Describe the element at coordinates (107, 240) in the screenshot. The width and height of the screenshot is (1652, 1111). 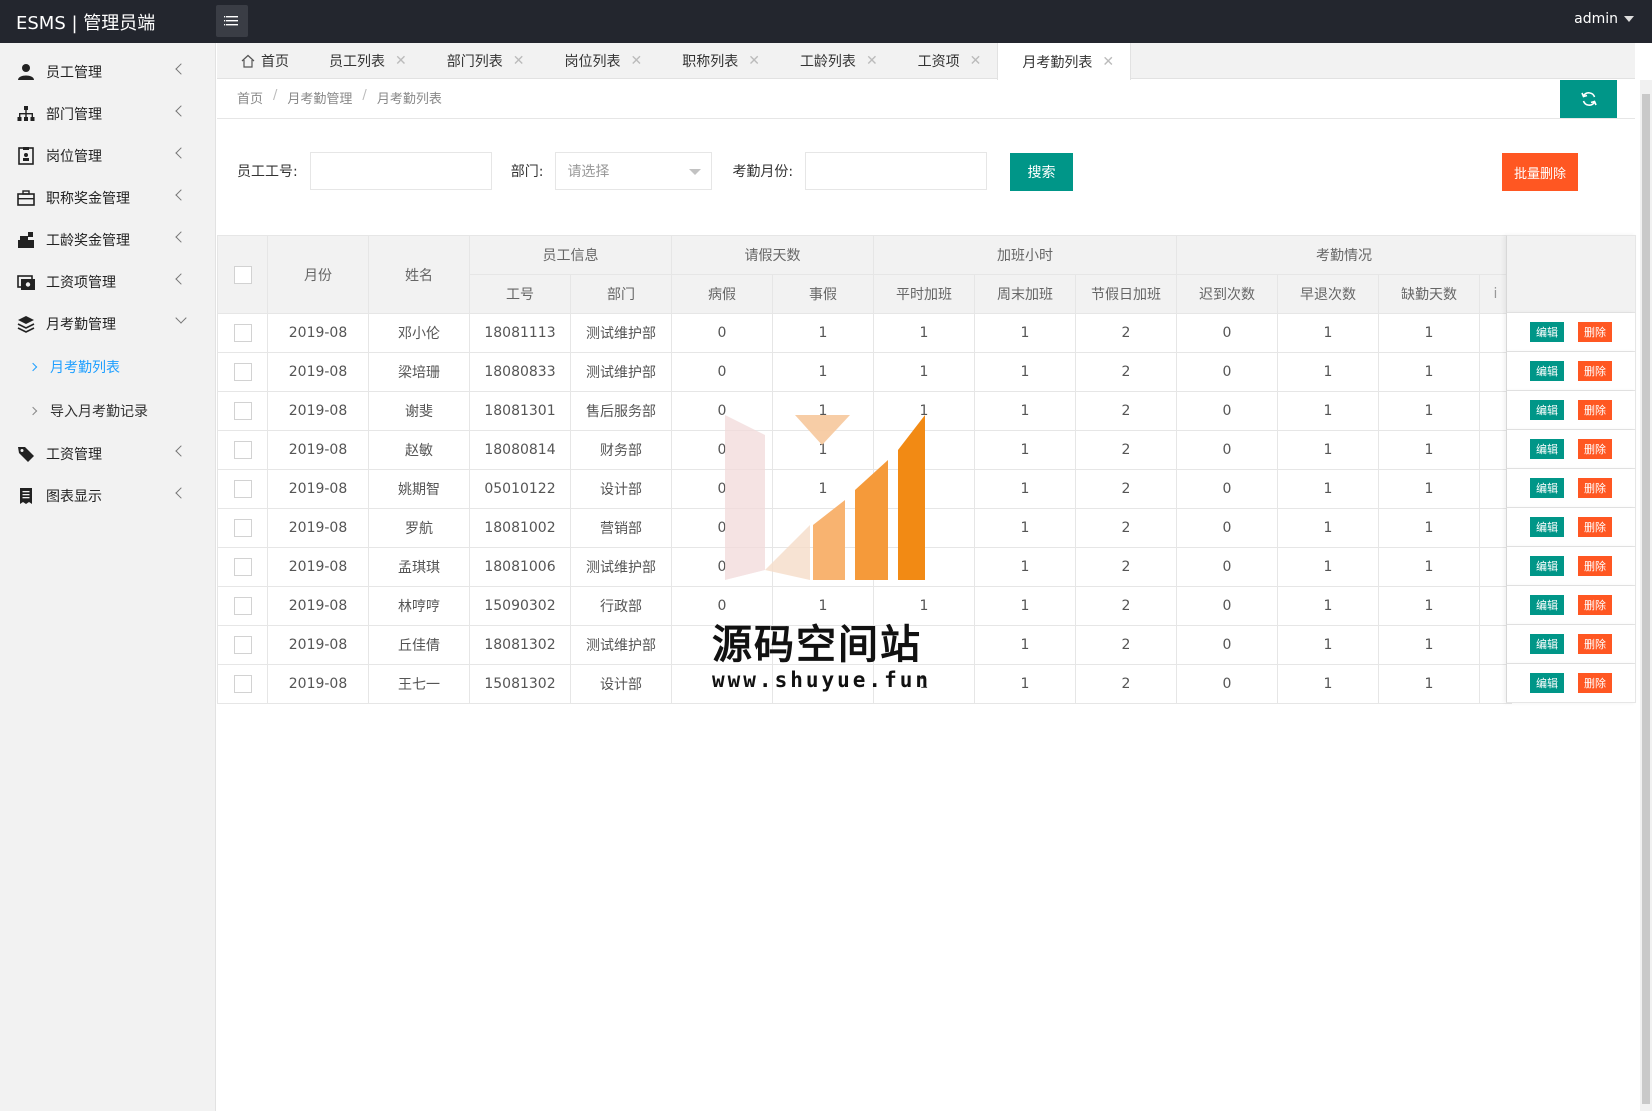
I see `sidebar-item-seniority-bonus: 工龄奖金管理` at that location.